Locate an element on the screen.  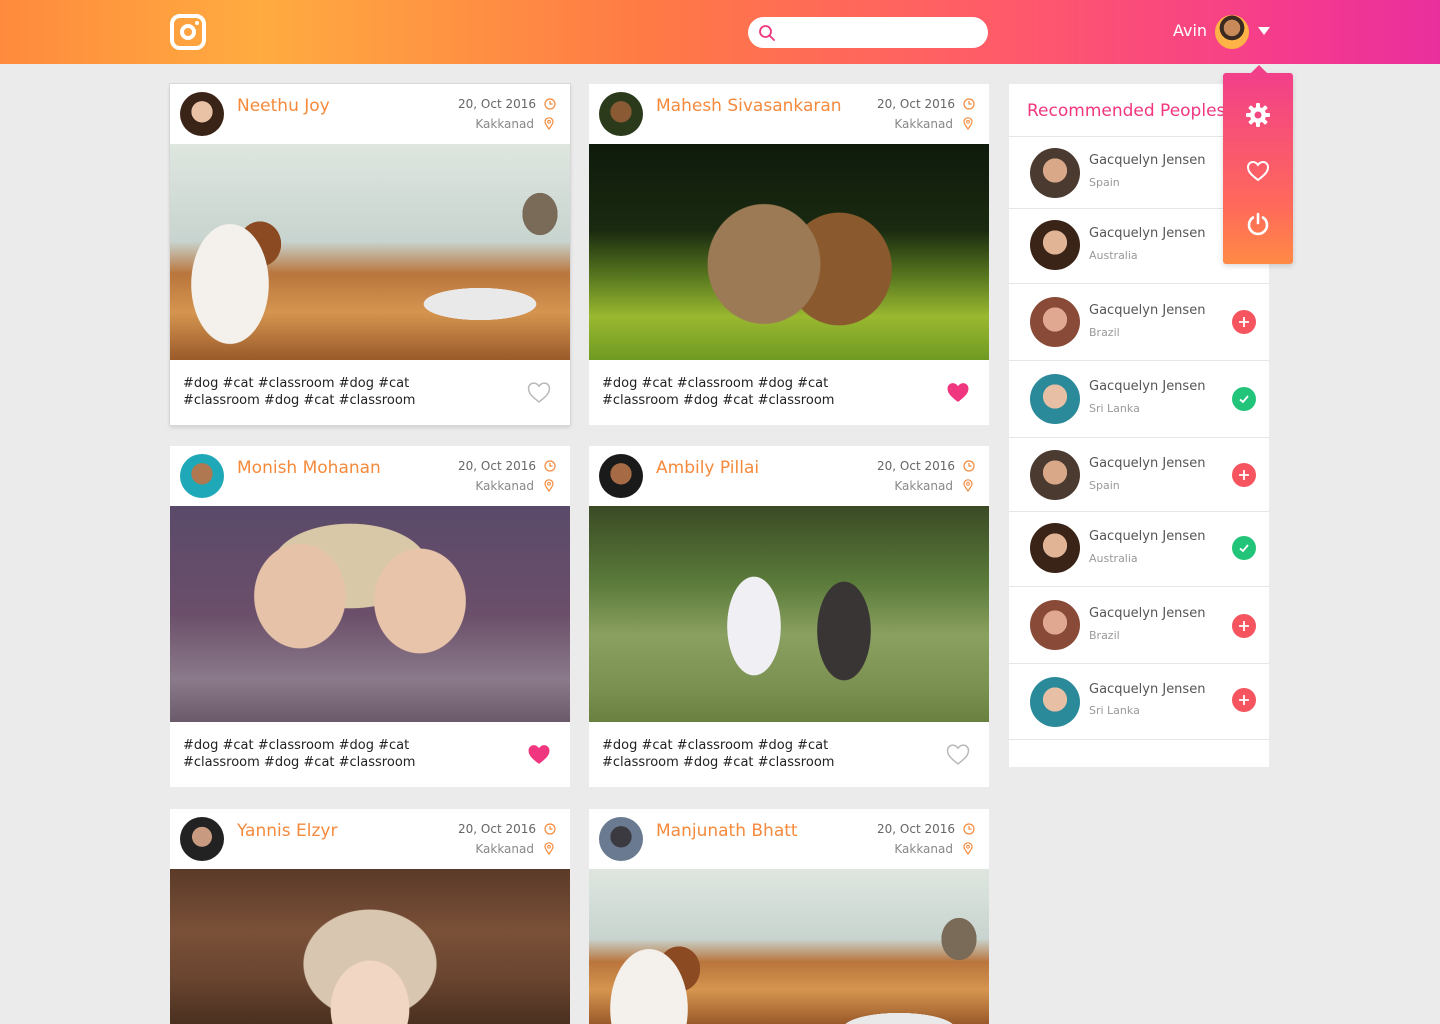
list-item: Gacquelyn Jensen Australia is located at coordinates (1139, 548).